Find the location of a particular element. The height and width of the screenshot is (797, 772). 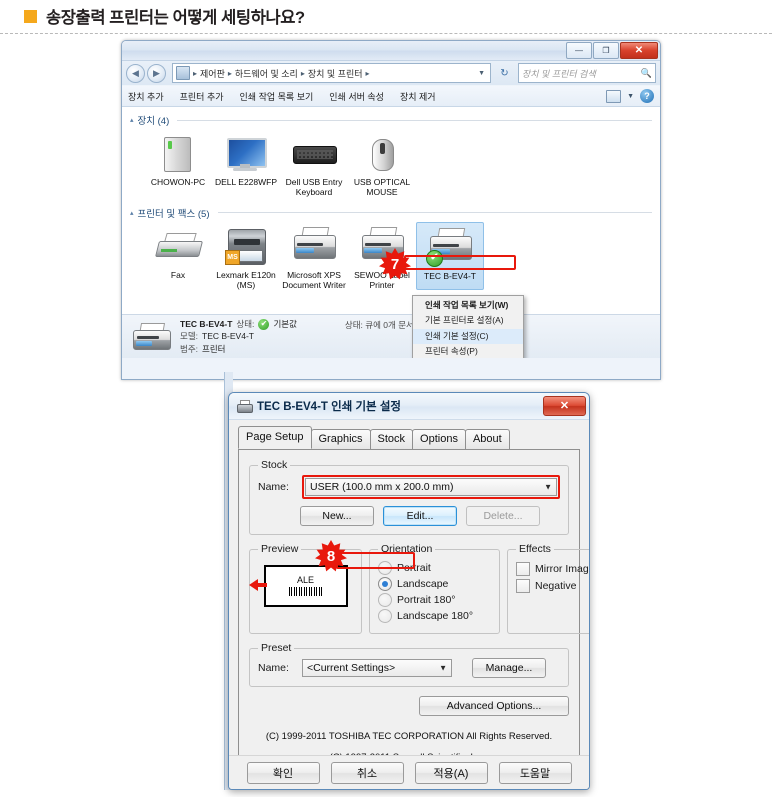

minimize-button: — is located at coordinates (579, 50).